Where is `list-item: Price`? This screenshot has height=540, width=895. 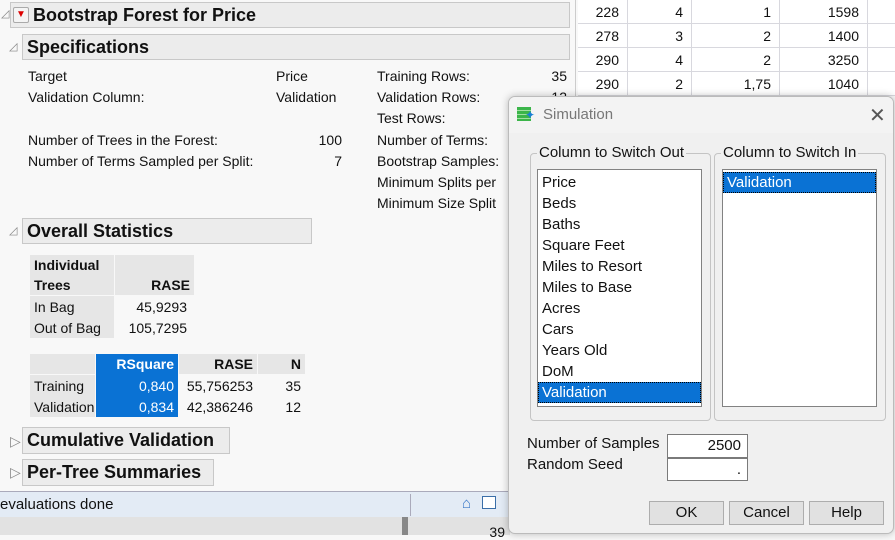 list-item: Price is located at coordinates (619, 182).